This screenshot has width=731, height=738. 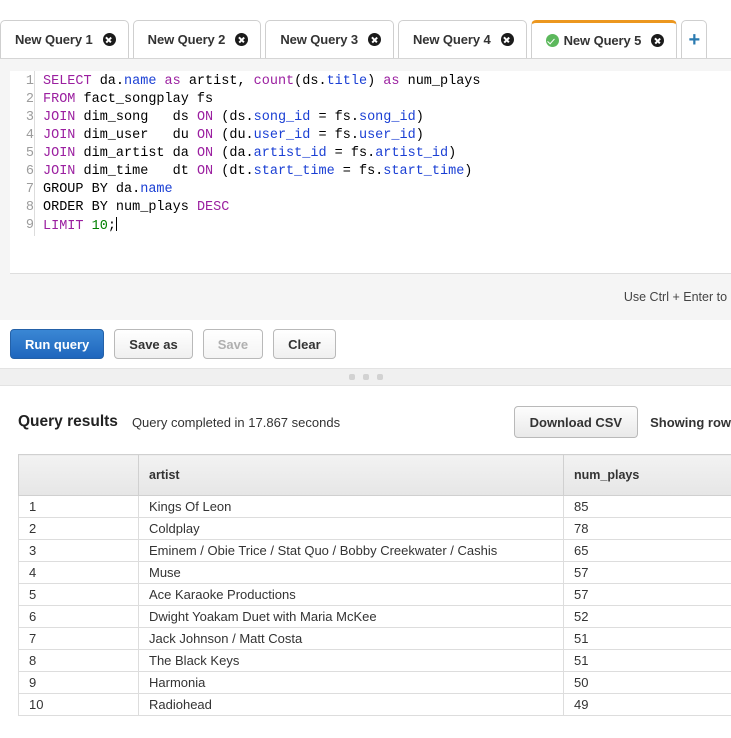 What do you see at coordinates (351, 572) in the screenshot?
I see `cell-artist: Muse` at bounding box center [351, 572].